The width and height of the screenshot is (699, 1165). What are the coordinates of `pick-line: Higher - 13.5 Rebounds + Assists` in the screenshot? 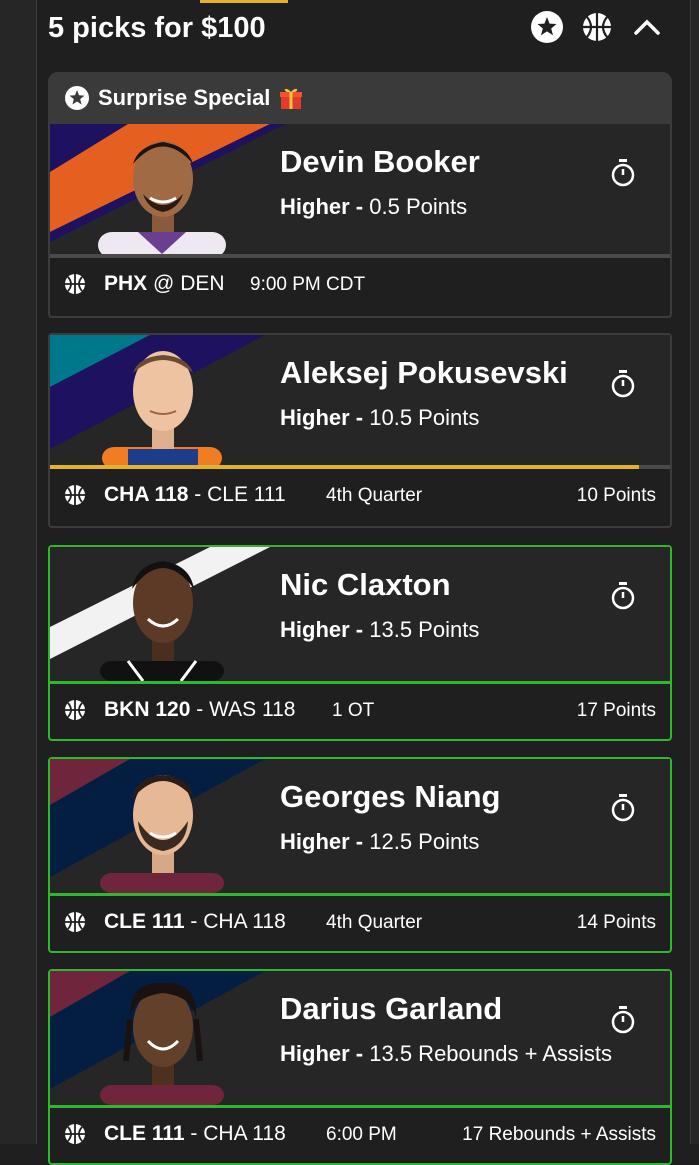 It's located at (446, 1053).